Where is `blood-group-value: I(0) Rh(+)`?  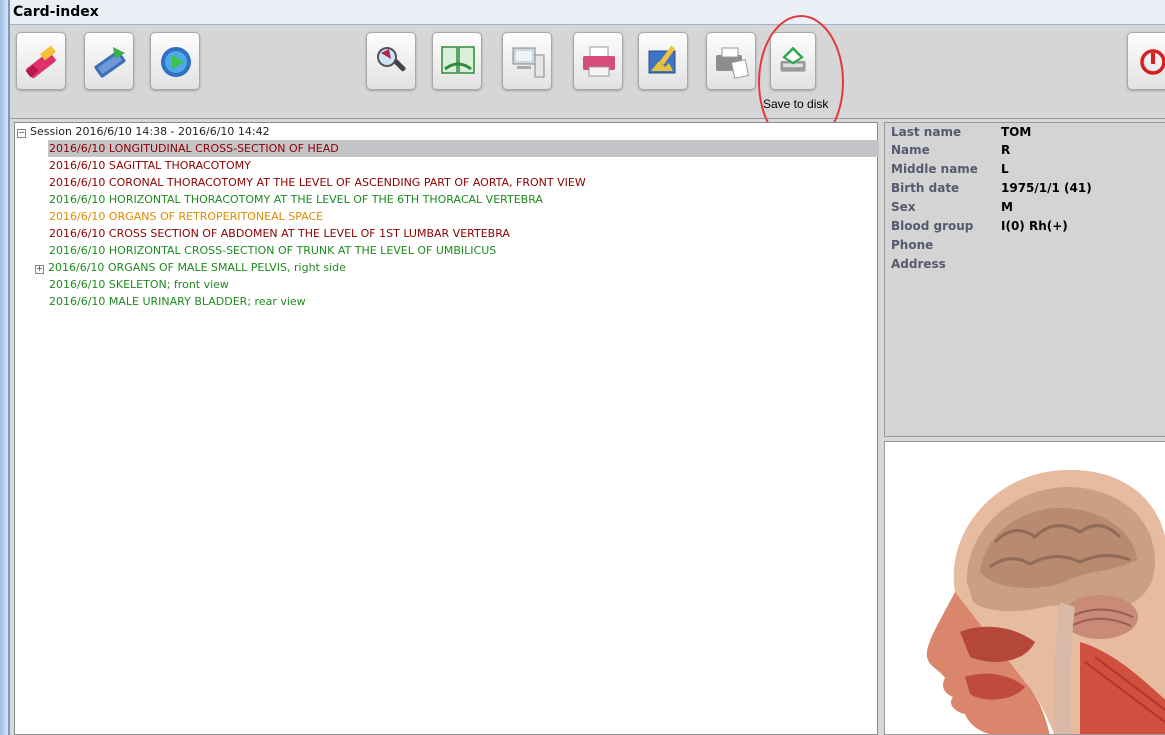 blood-group-value: I(0) Rh(+) is located at coordinates (1034, 226).